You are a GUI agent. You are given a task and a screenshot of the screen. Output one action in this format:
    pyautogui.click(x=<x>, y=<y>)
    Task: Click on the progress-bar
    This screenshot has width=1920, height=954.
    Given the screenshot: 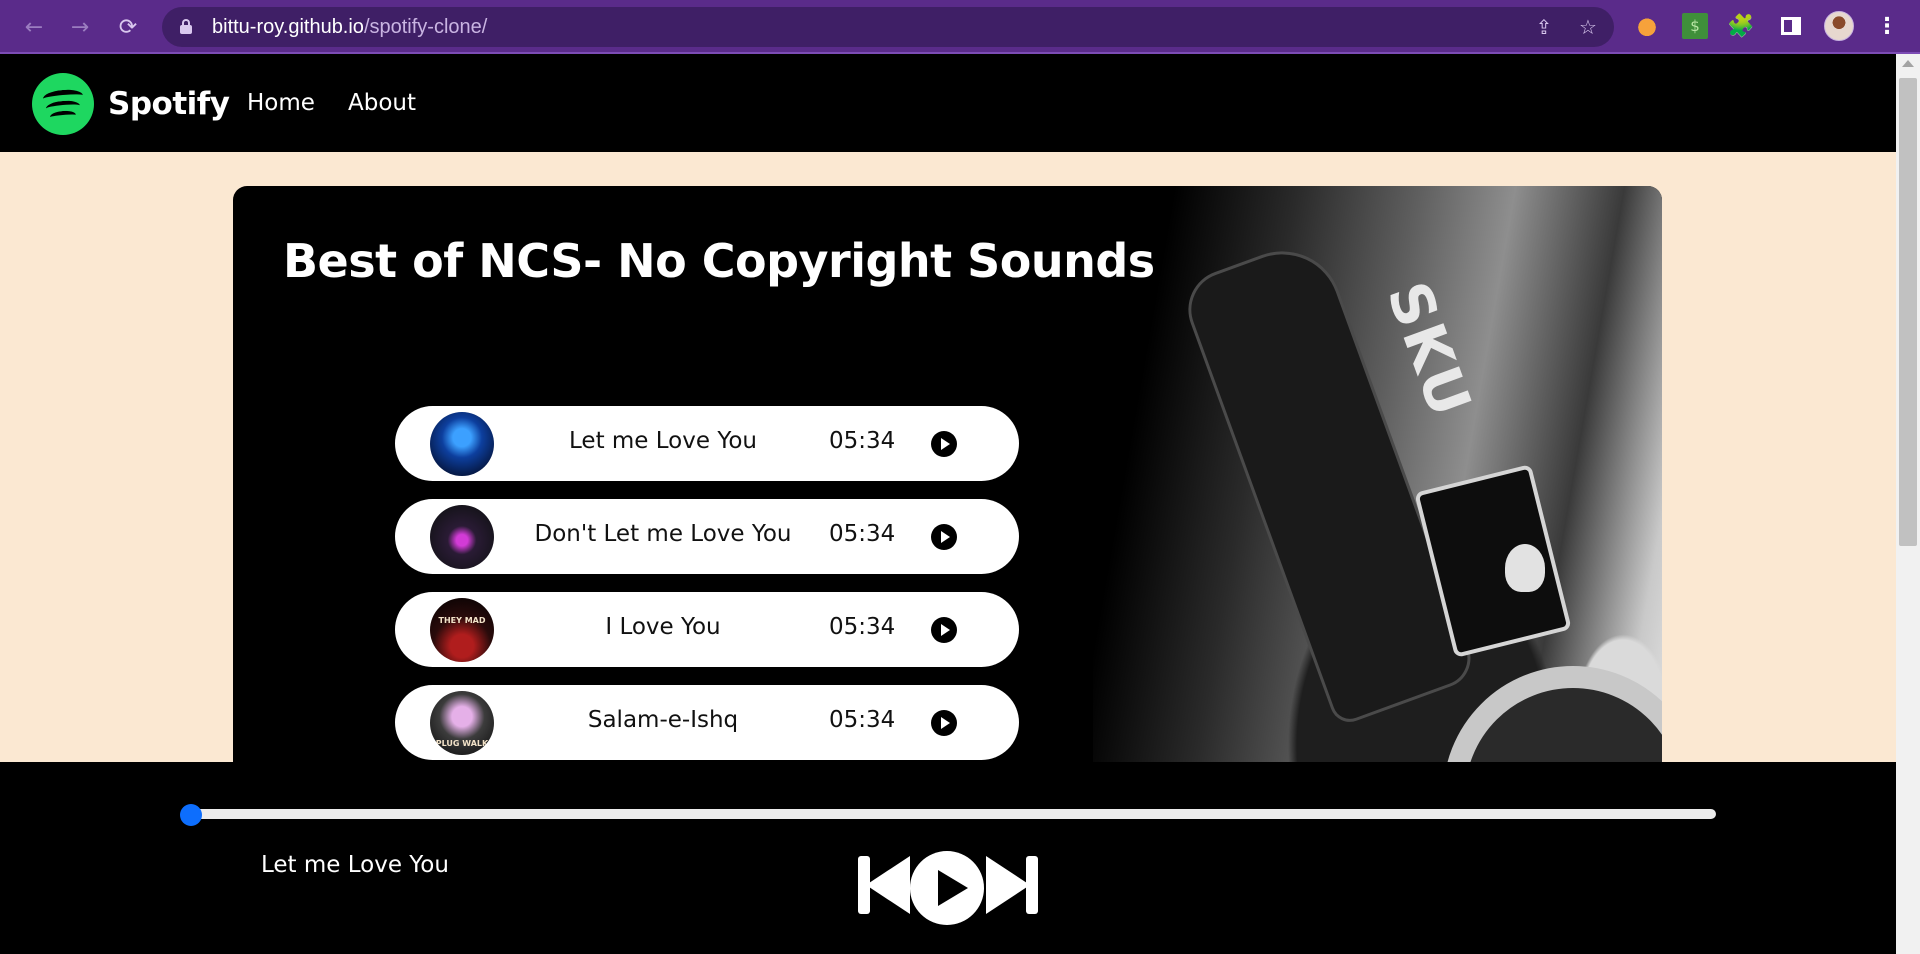 What is the action you would take?
    pyautogui.click(x=953, y=814)
    